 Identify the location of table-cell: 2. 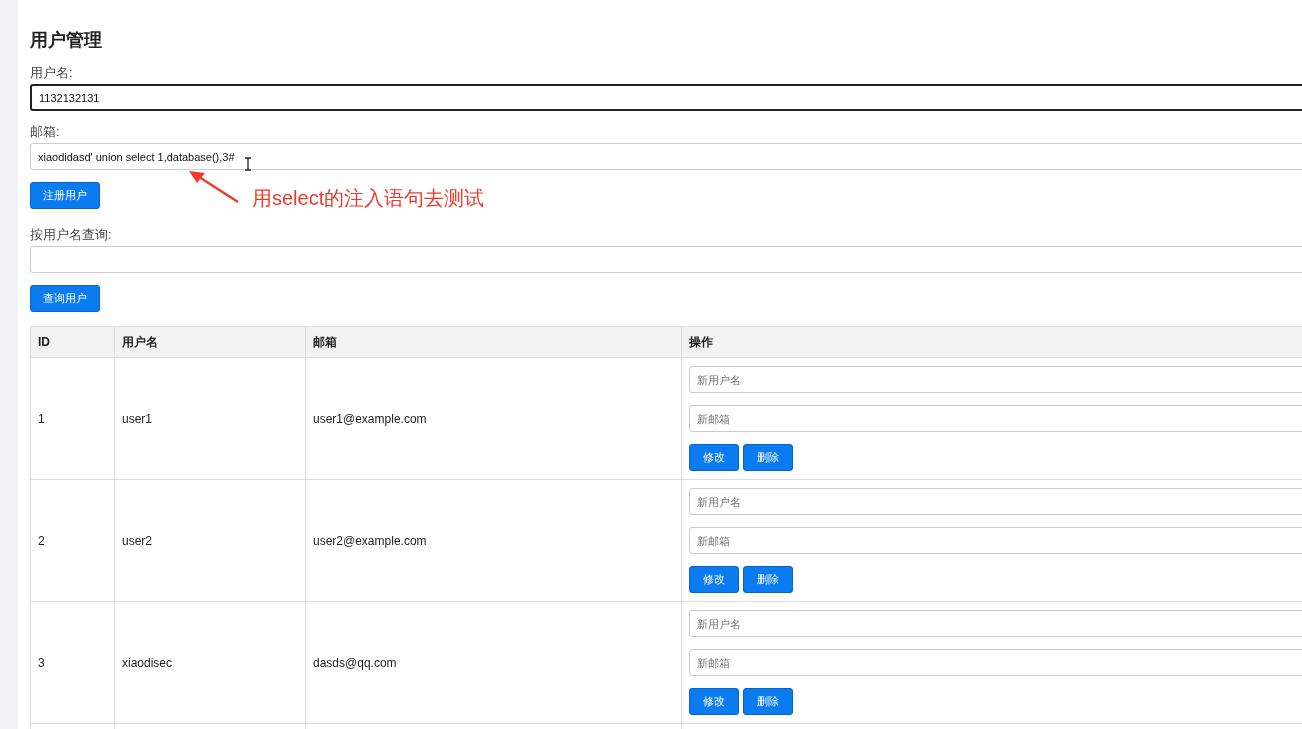
(72, 540).